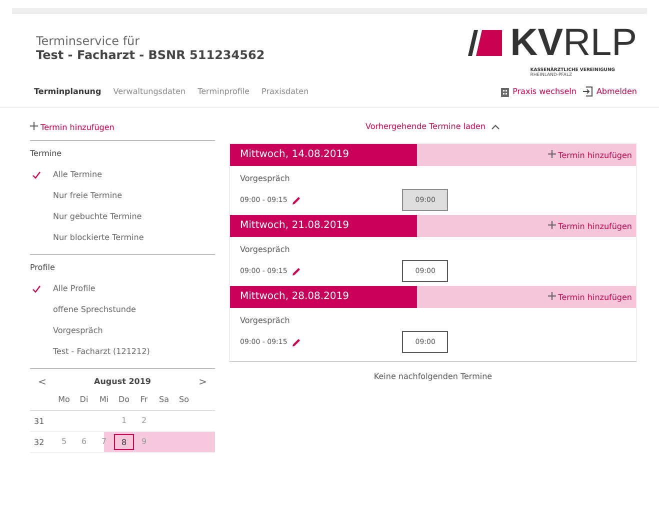 This screenshot has width=659, height=525. I want to click on filter-option: Nur blockierte Termine, so click(122, 237).